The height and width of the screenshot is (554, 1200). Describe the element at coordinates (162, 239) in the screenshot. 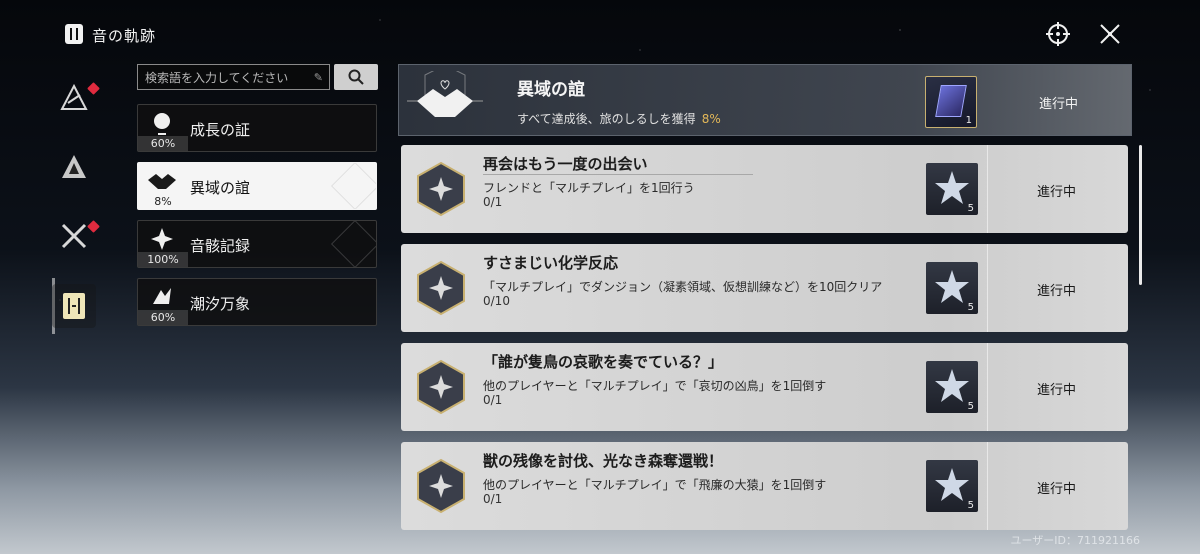

I see `flower-icon` at that location.